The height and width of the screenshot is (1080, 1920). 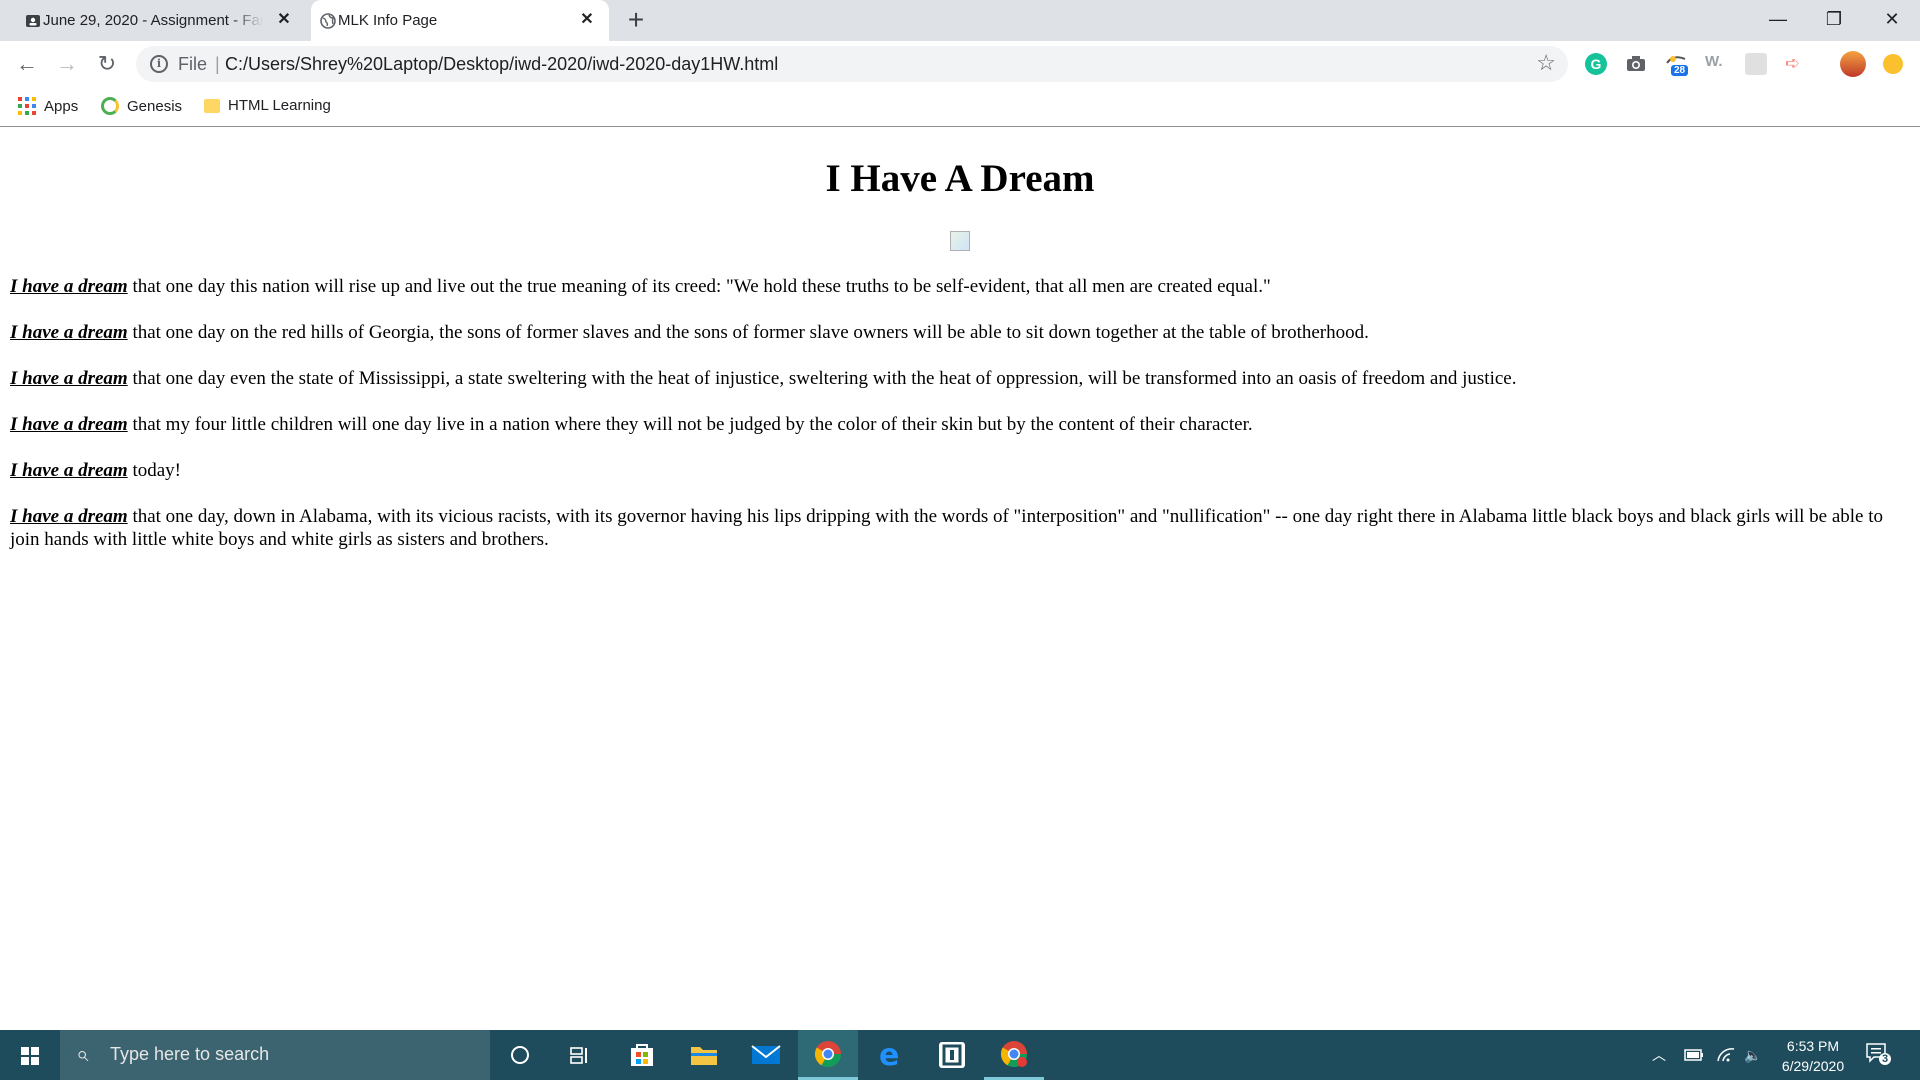 I want to click on search-placeholder: Type here to search, so click(x=190, y=1054).